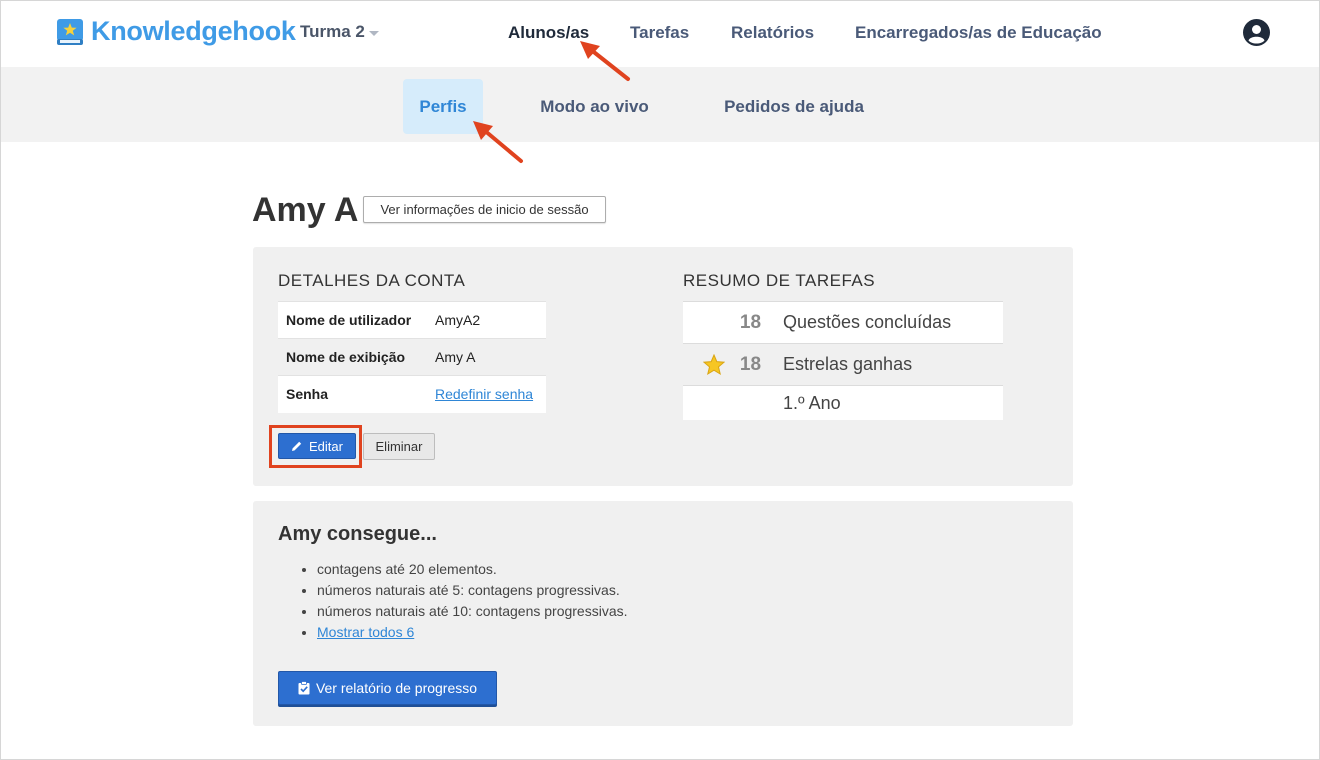  Describe the element at coordinates (848, 364) in the screenshot. I see `stars-earned-label: Estrelas ganhas` at that location.